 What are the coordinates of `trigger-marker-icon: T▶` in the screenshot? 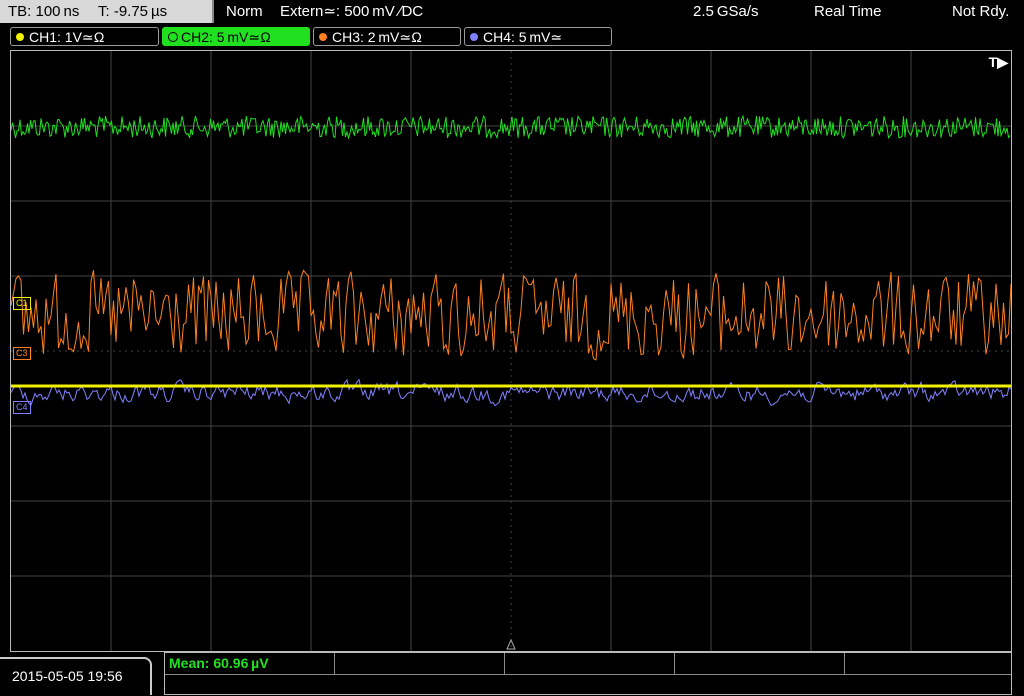 It's located at (998, 62).